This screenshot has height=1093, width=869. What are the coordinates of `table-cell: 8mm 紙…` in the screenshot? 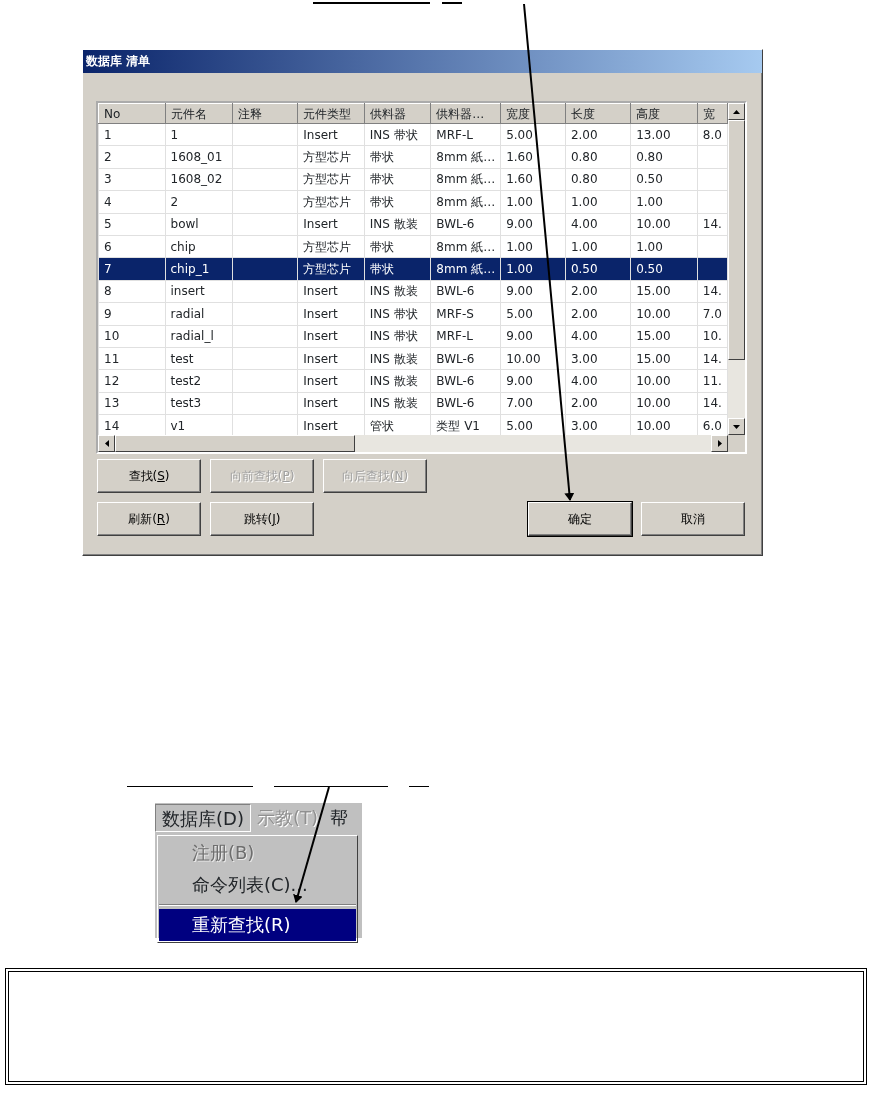 It's located at (466, 179).